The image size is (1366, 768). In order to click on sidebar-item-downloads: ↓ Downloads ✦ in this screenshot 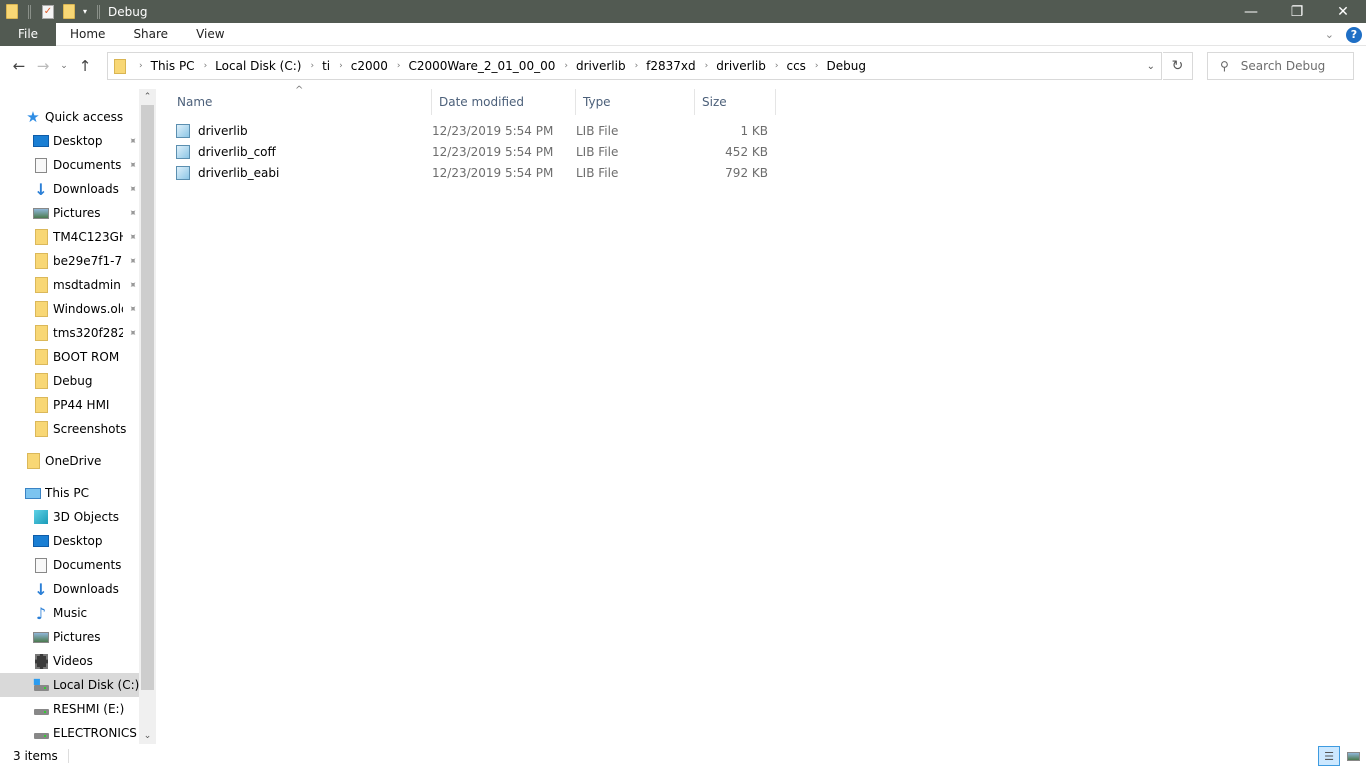, I will do `click(69, 189)`.